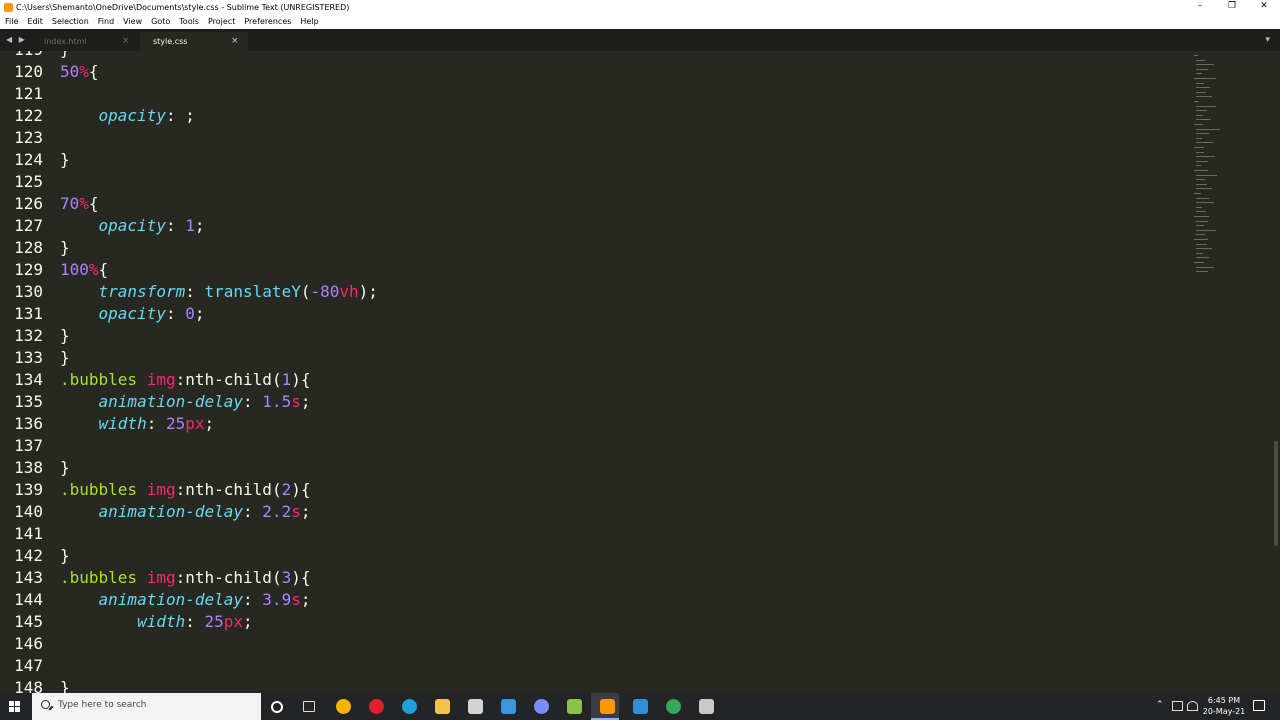 This screenshot has height=720, width=1280. I want to click on maximize-button: ❐, so click(1232, 7).